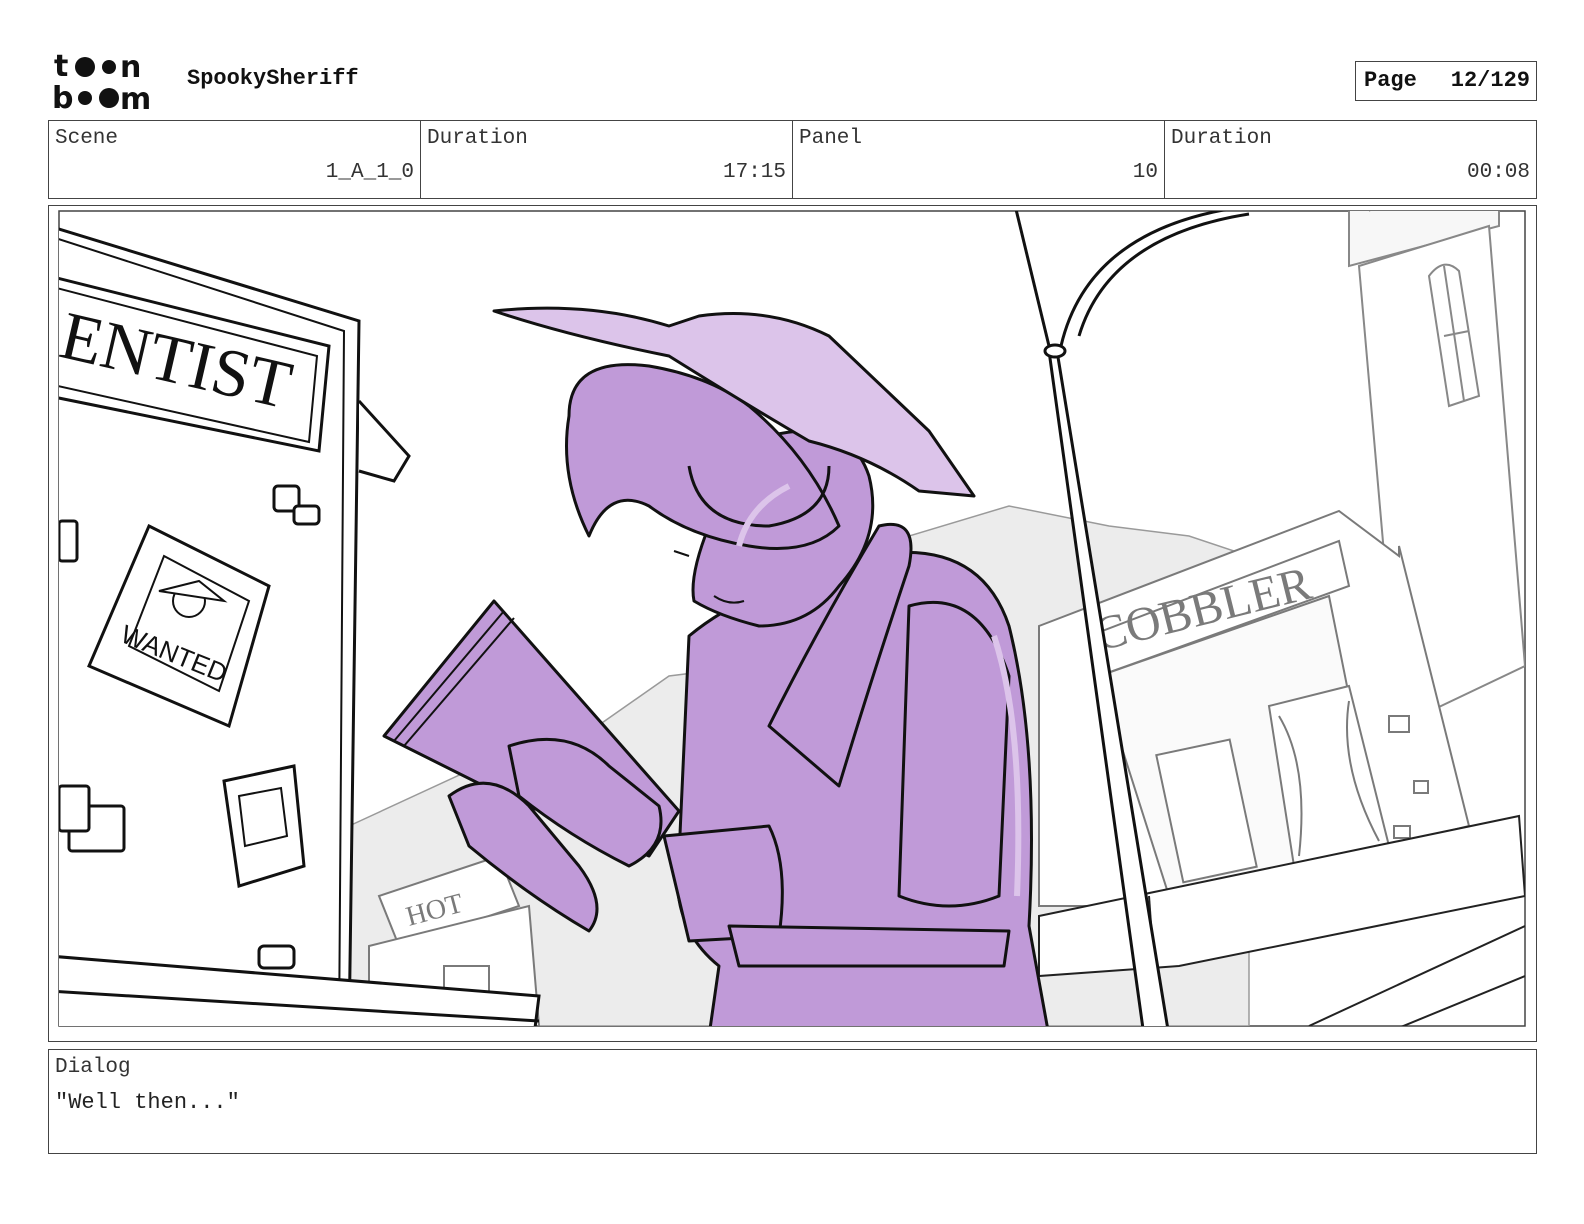  I want to click on scene-cell: Scene 1_A_1_0, so click(235, 159).